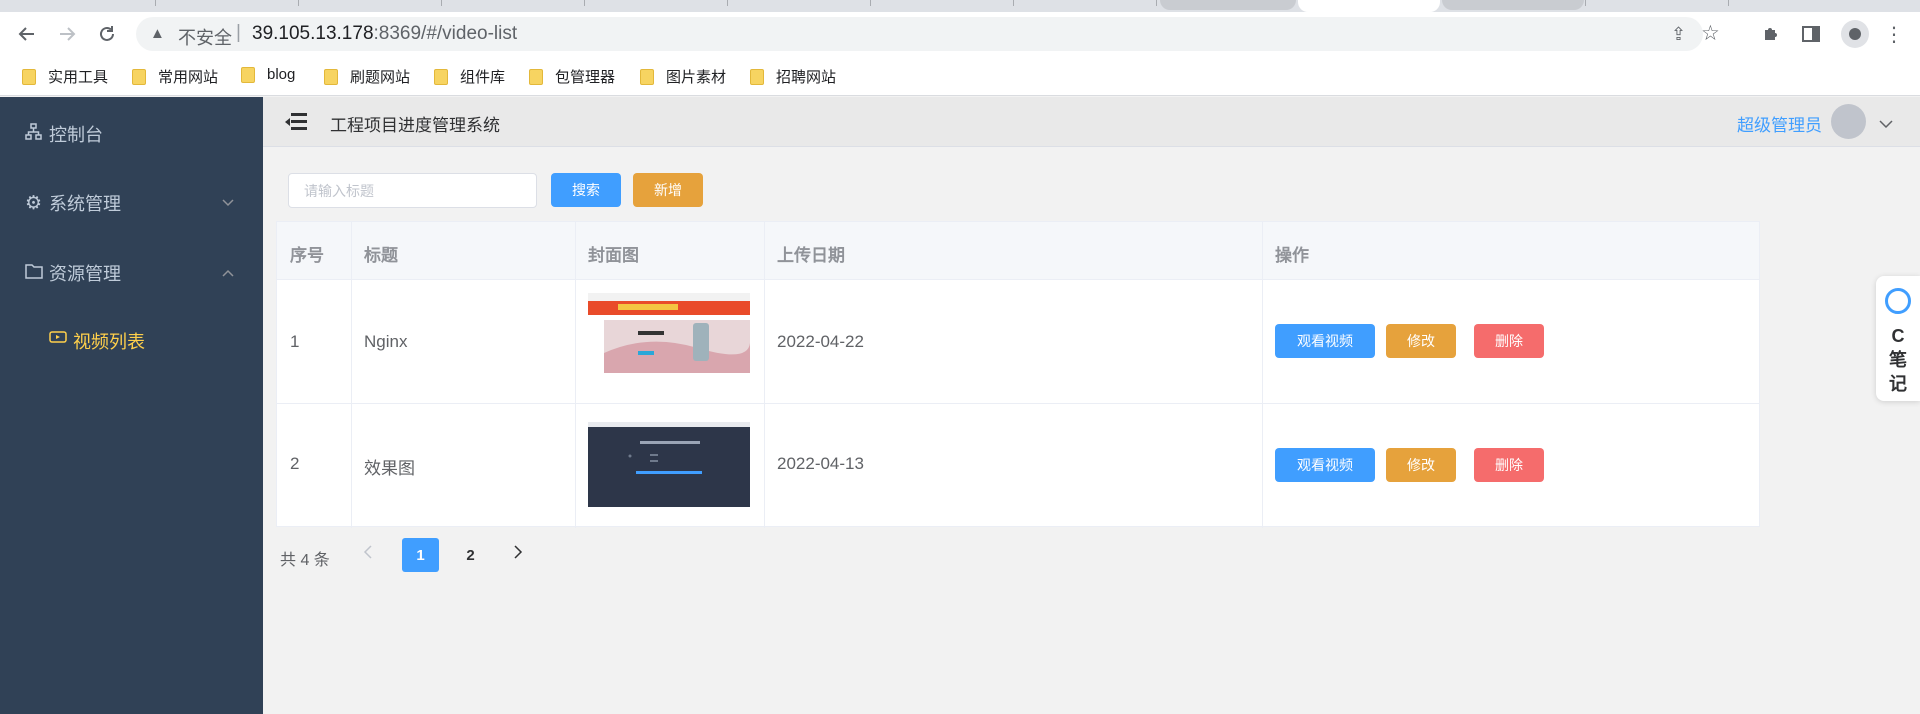  I want to click on app-header: 工程项目进度管理系统 超级管理员, so click(1091, 122).